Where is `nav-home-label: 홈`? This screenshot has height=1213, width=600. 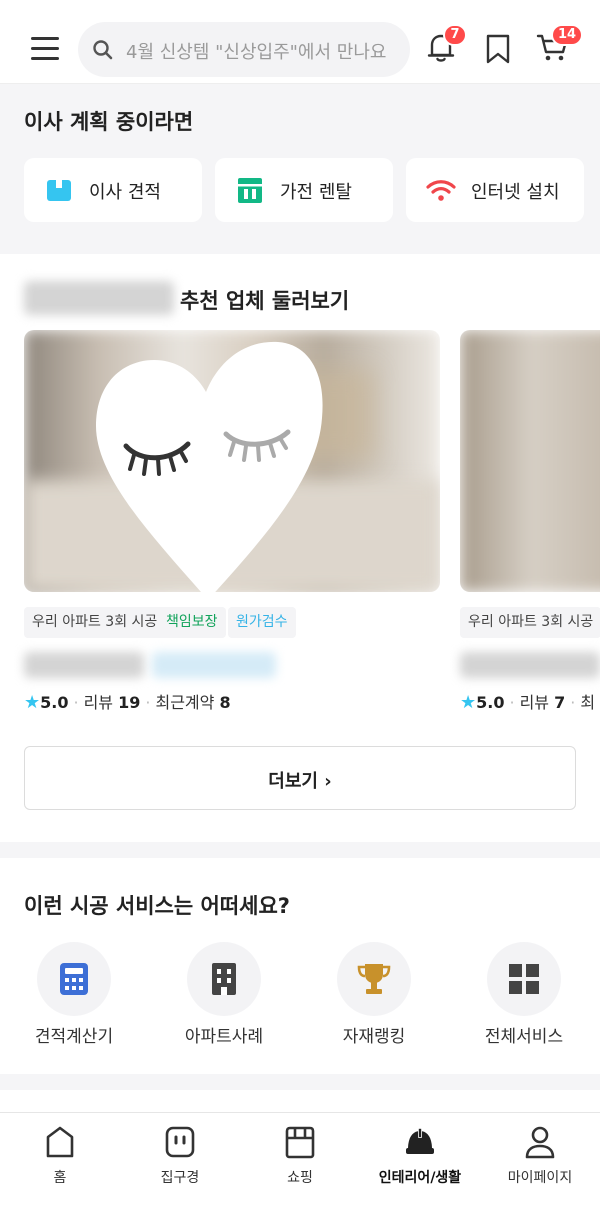 nav-home-label: 홈 is located at coordinates (60, 1178).